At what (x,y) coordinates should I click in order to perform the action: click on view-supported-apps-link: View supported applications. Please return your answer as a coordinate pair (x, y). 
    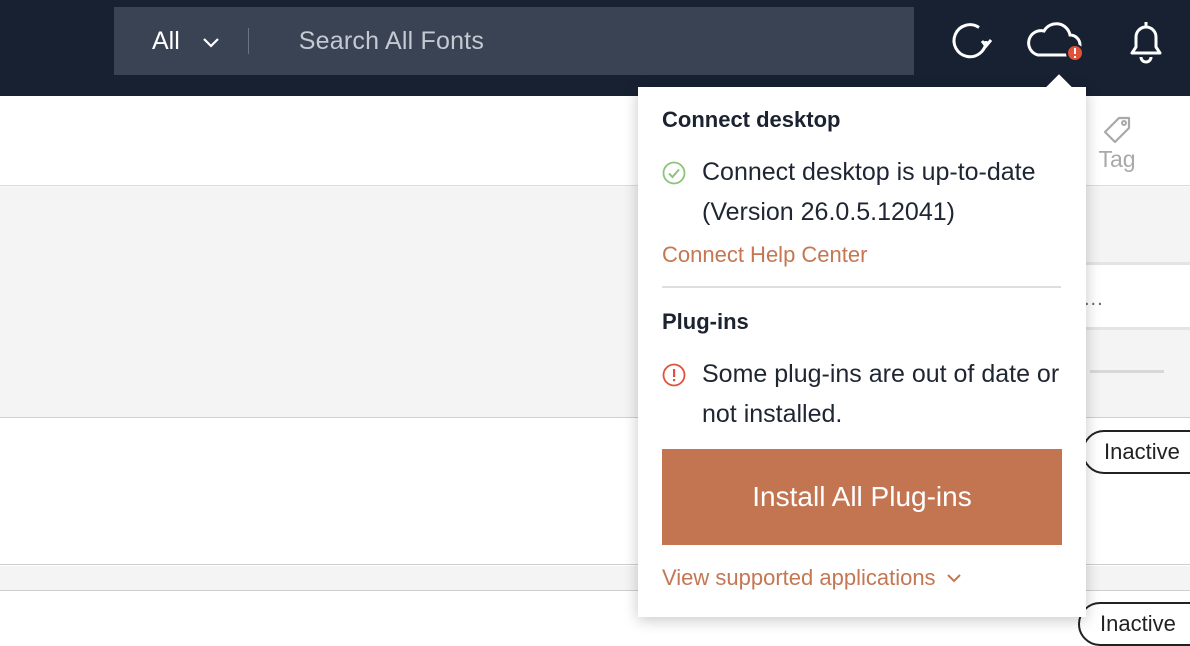
    Looking at the image, I should click on (812, 578).